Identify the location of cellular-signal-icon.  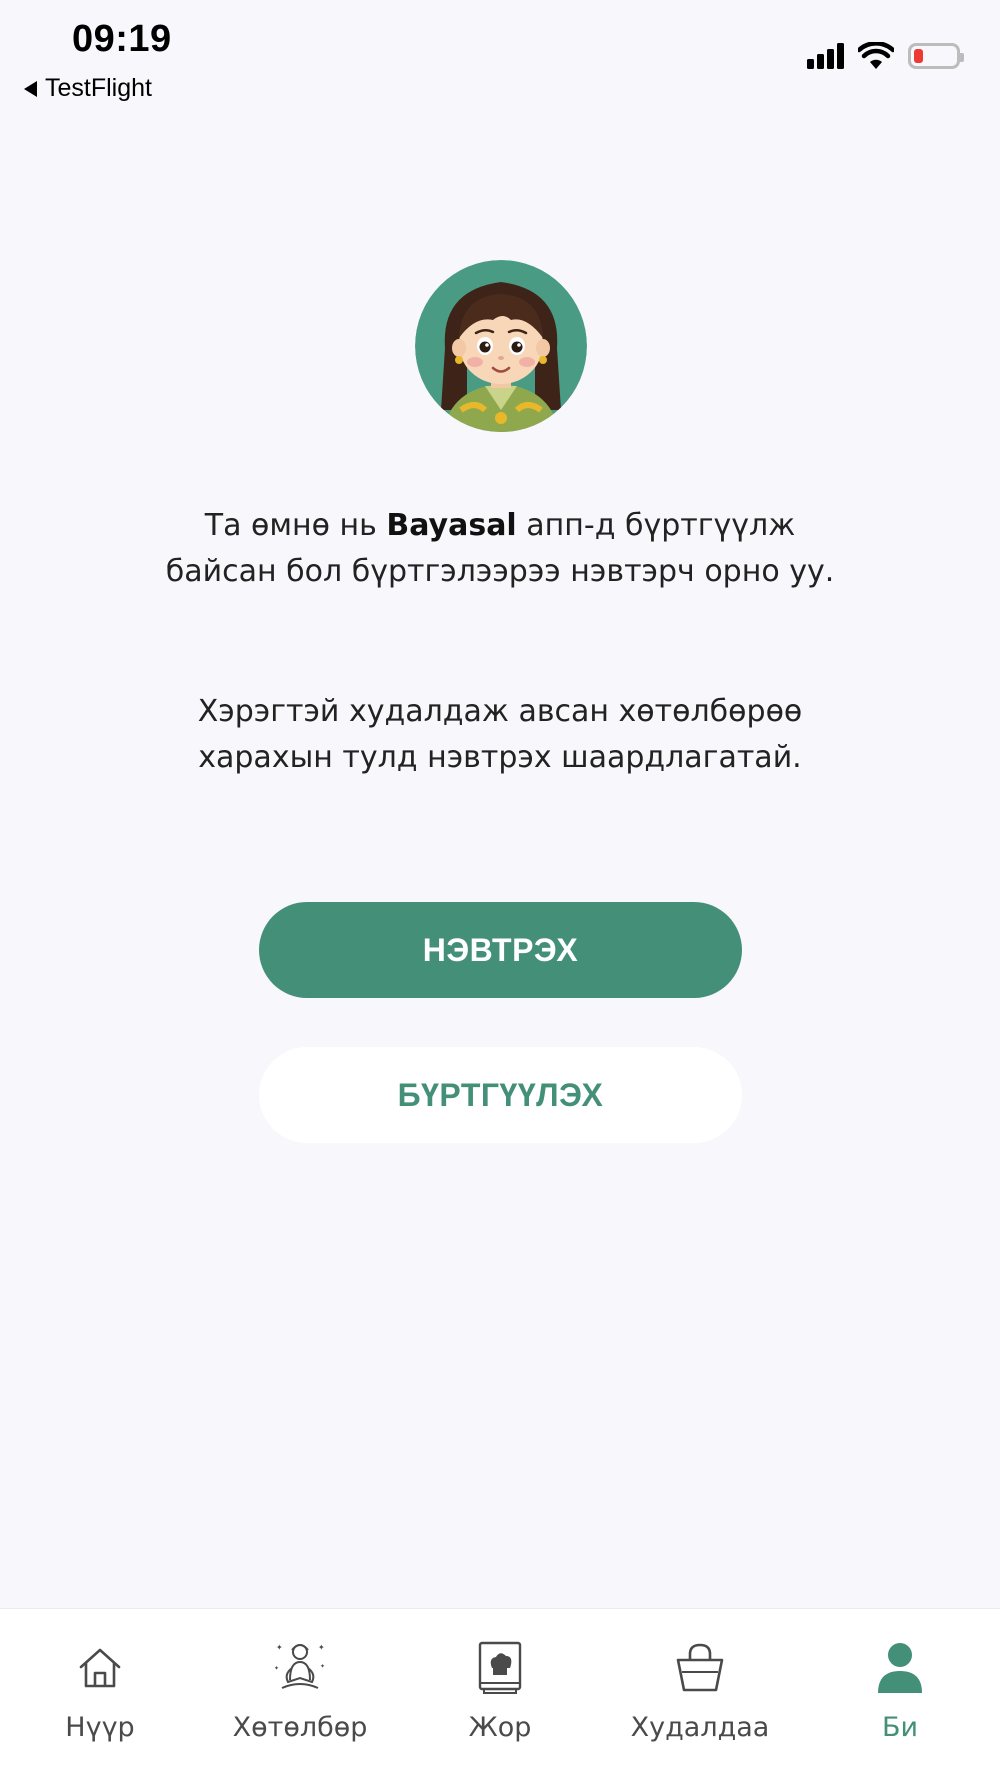
(825, 56).